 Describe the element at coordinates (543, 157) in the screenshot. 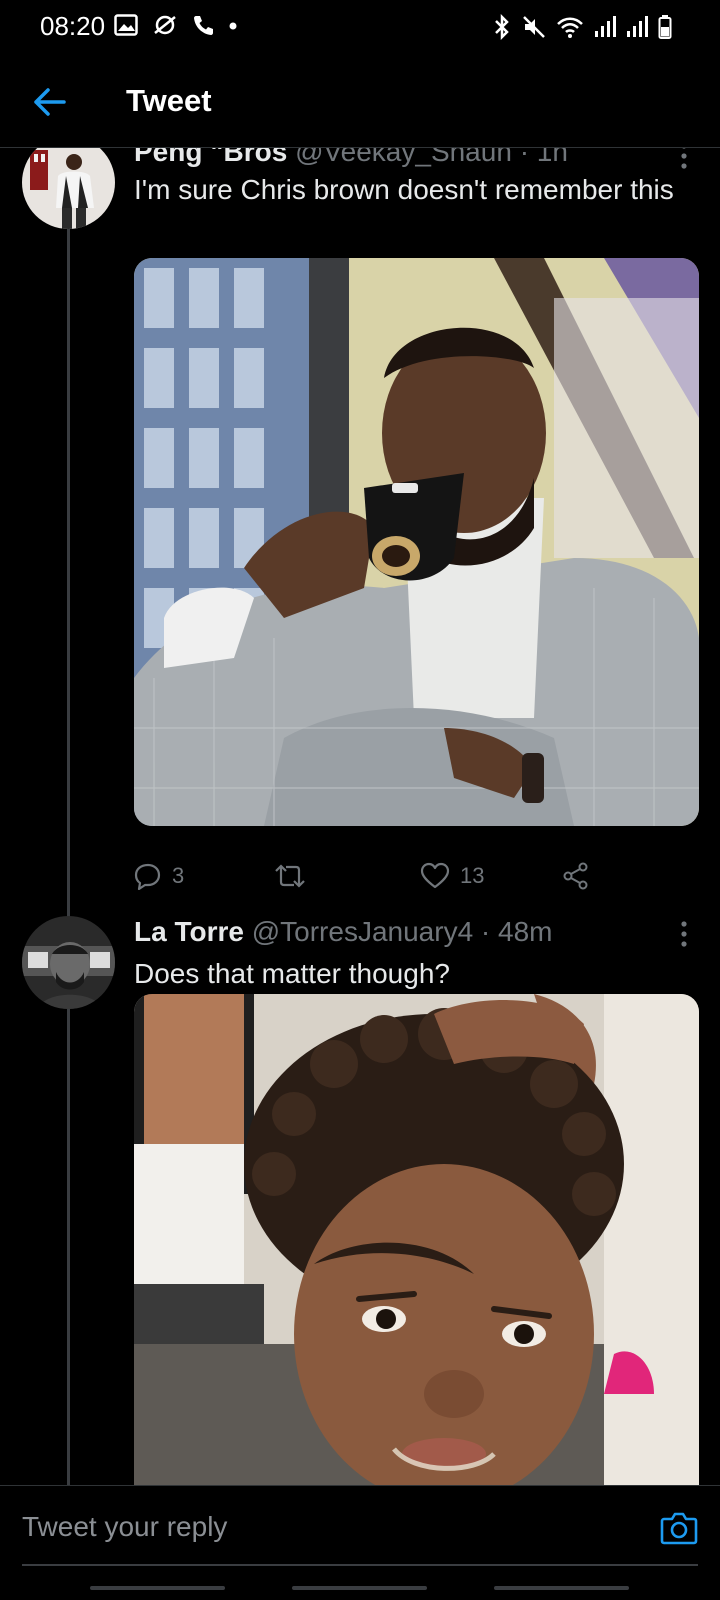

I see `tweet-time: · 1h` at that location.